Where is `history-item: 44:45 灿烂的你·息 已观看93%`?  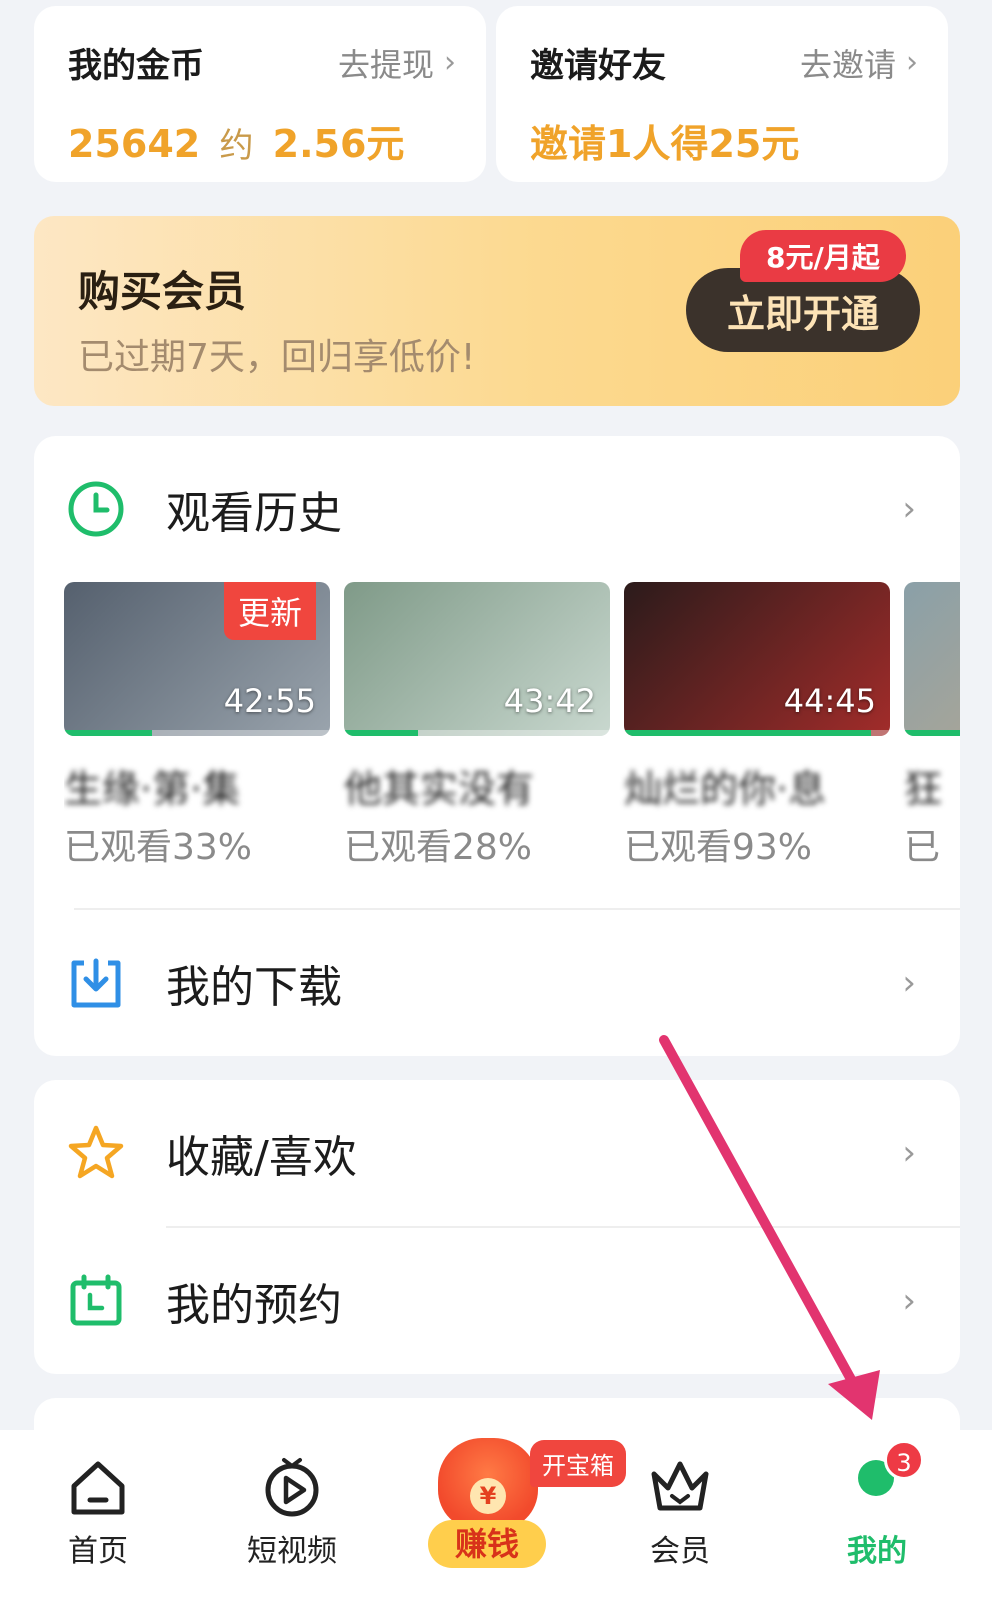
history-item: 44:45 灿烂的你·息 已观看93% is located at coordinates (757, 726).